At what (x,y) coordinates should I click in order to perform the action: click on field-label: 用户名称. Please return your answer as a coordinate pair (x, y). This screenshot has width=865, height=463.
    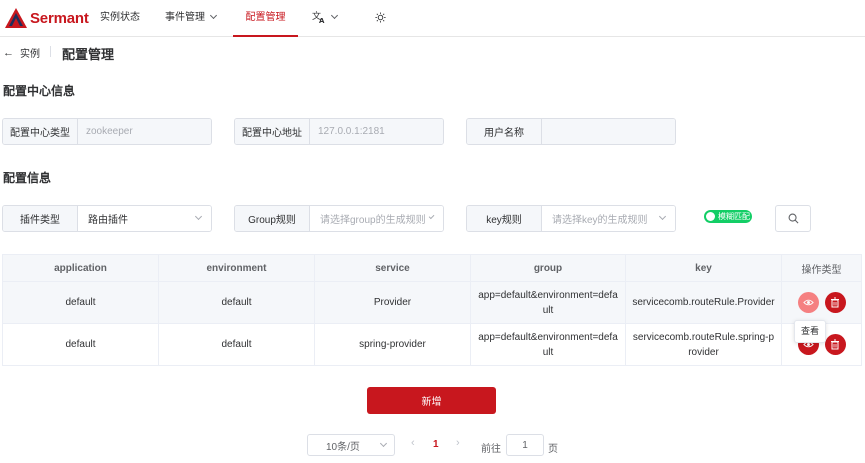
    Looking at the image, I should click on (504, 131).